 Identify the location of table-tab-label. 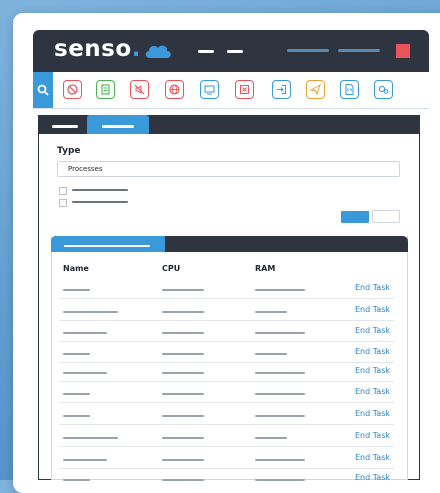
(107, 246).